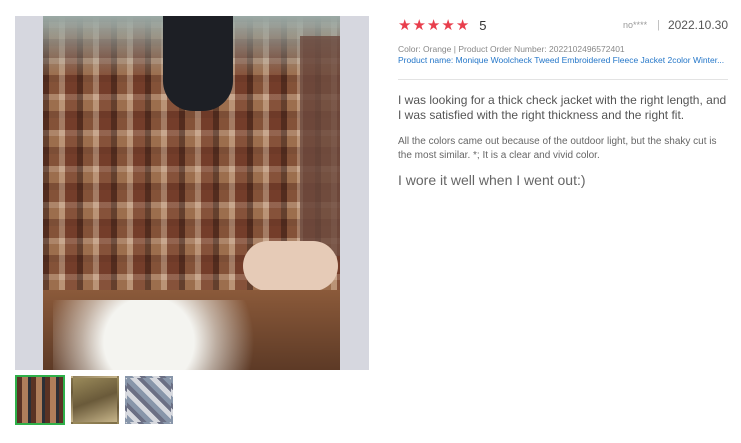 The image size is (741, 443). I want to click on star-rating: ★ ★ ★ ★ ★, so click(434, 24).